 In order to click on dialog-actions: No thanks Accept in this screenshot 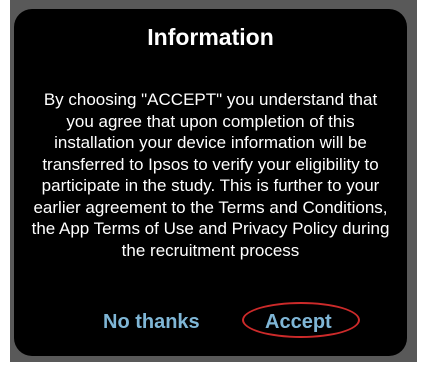, I will do `click(210, 322)`.